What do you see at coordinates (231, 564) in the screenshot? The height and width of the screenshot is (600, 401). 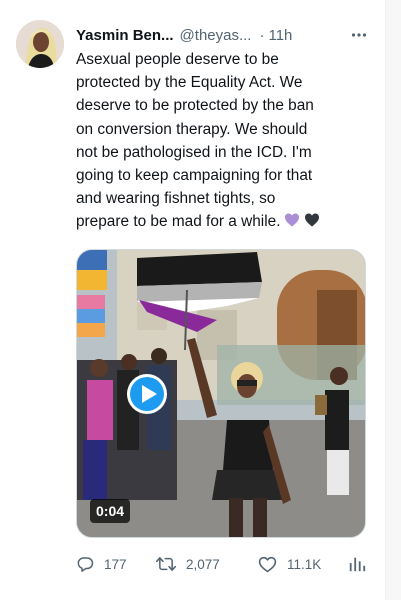 I see `tweet-actions: 177 2,077 11.1K` at bounding box center [231, 564].